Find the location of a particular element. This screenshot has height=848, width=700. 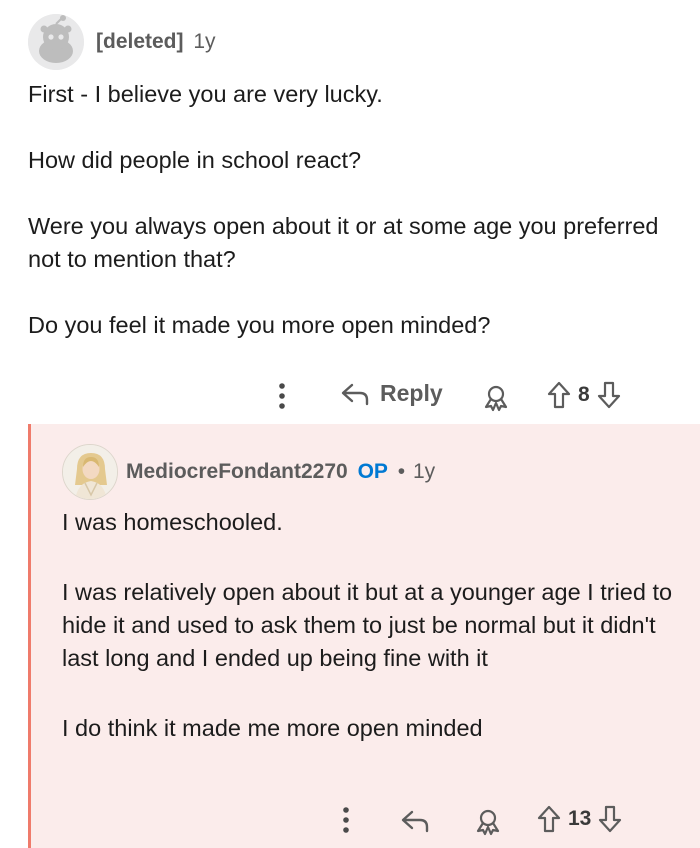

op-badge: OP is located at coordinates (372, 471).